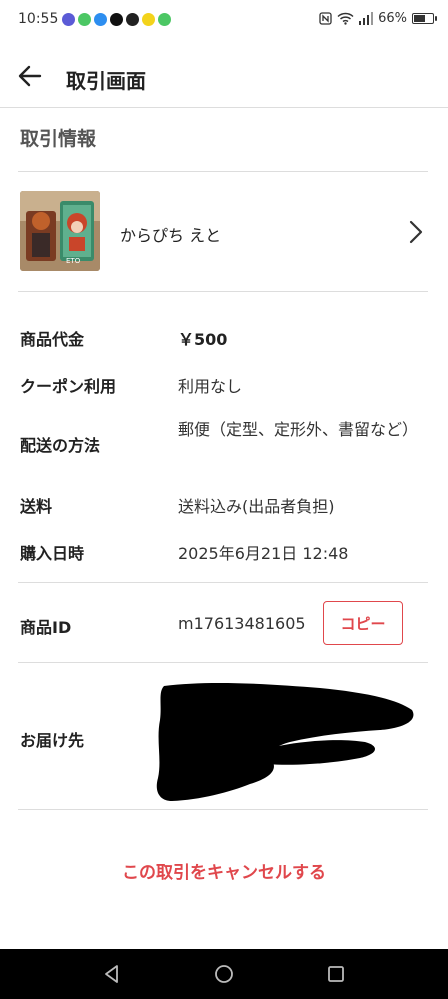  What do you see at coordinates (424, 18) in the screenshot?
I see `battery-icon` at bounding box center [424, 18].